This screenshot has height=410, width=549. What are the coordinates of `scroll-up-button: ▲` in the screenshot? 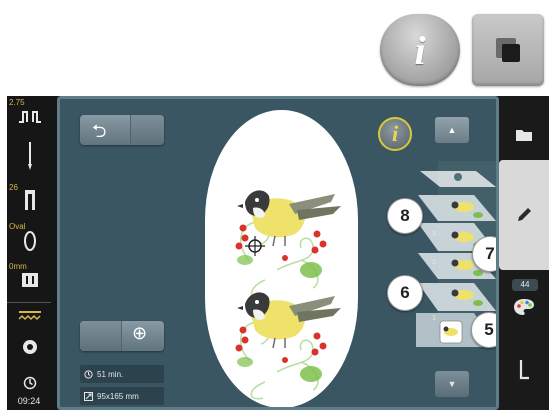 It's located at (452, 130).